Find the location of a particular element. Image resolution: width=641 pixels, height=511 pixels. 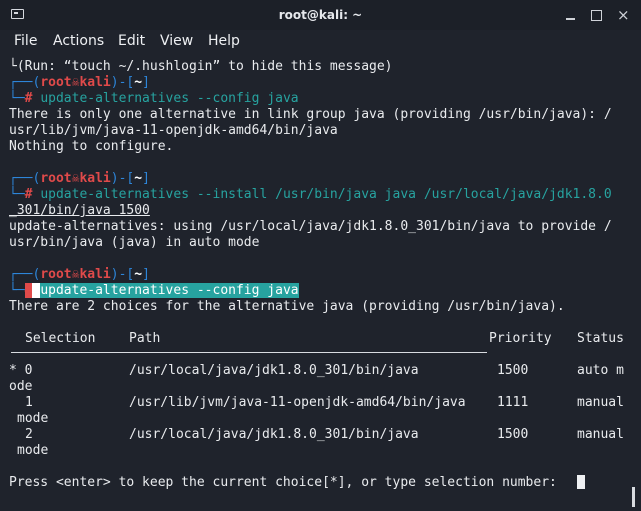

row-status-wrap: ode is located at coordinates (21, 386).